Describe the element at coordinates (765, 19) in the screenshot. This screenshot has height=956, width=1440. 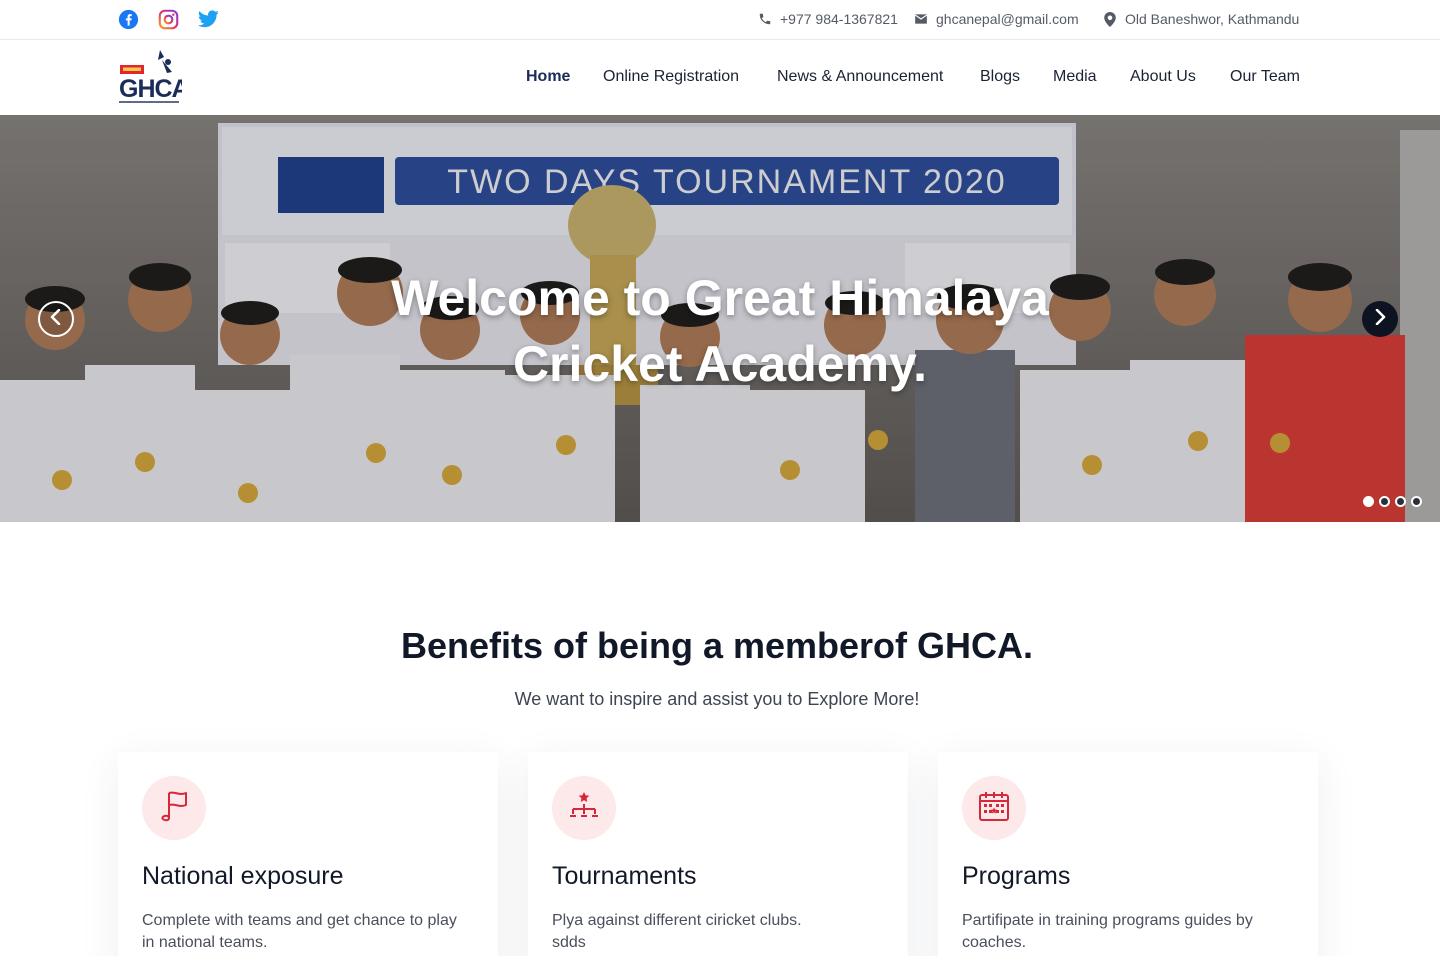
I see `phone-icon` at that location.